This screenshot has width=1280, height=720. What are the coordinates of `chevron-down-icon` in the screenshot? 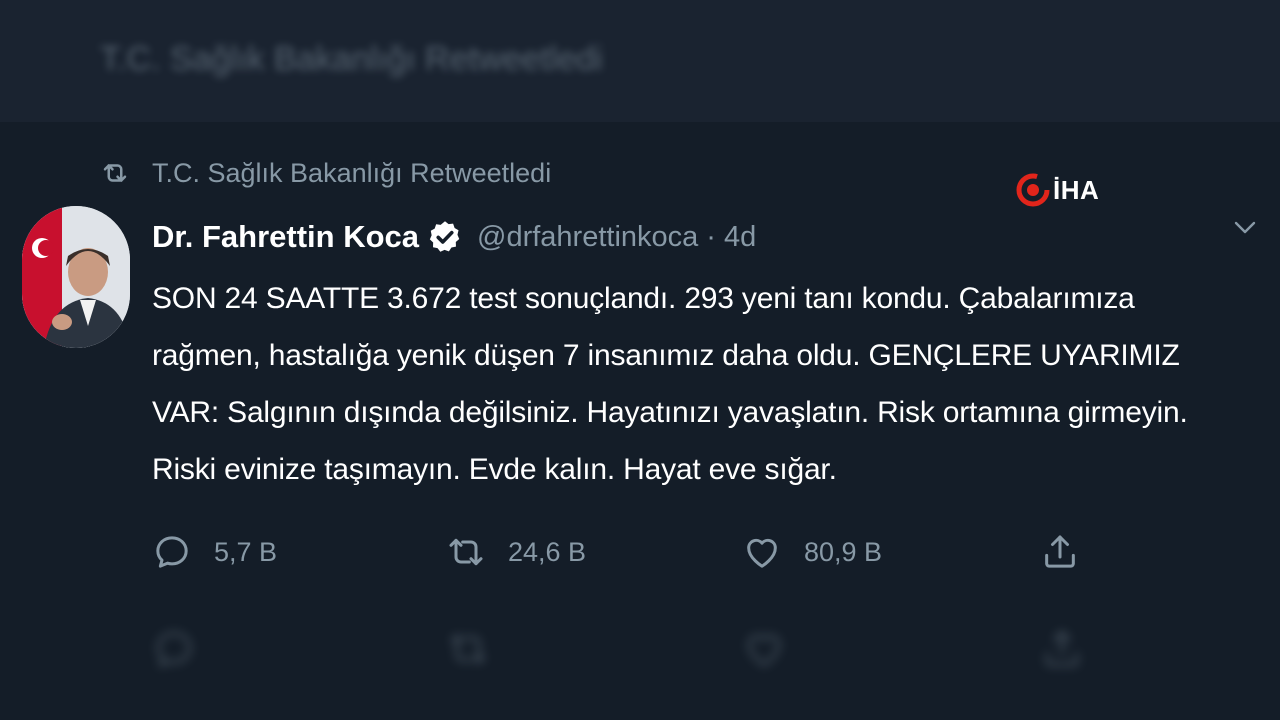 It's located at (1245, 227).